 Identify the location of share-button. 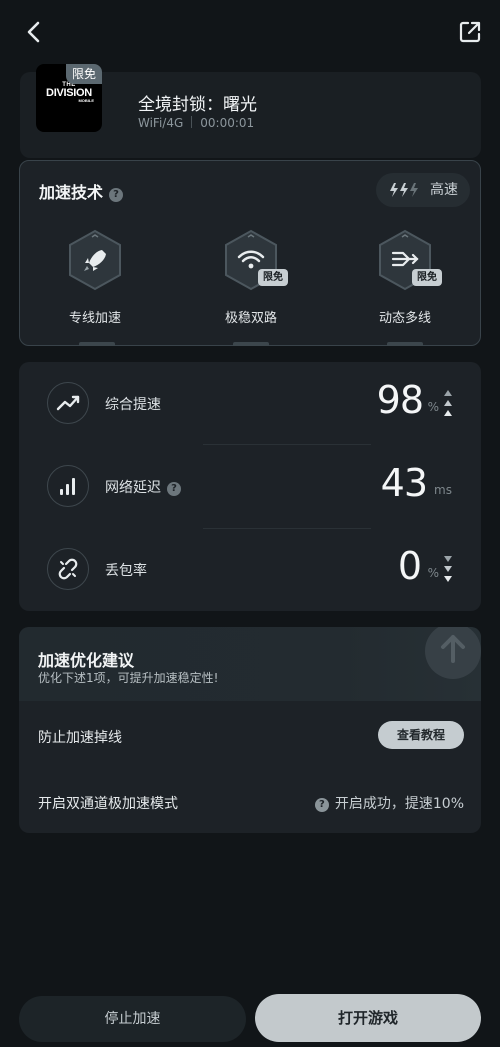
(470, 32).